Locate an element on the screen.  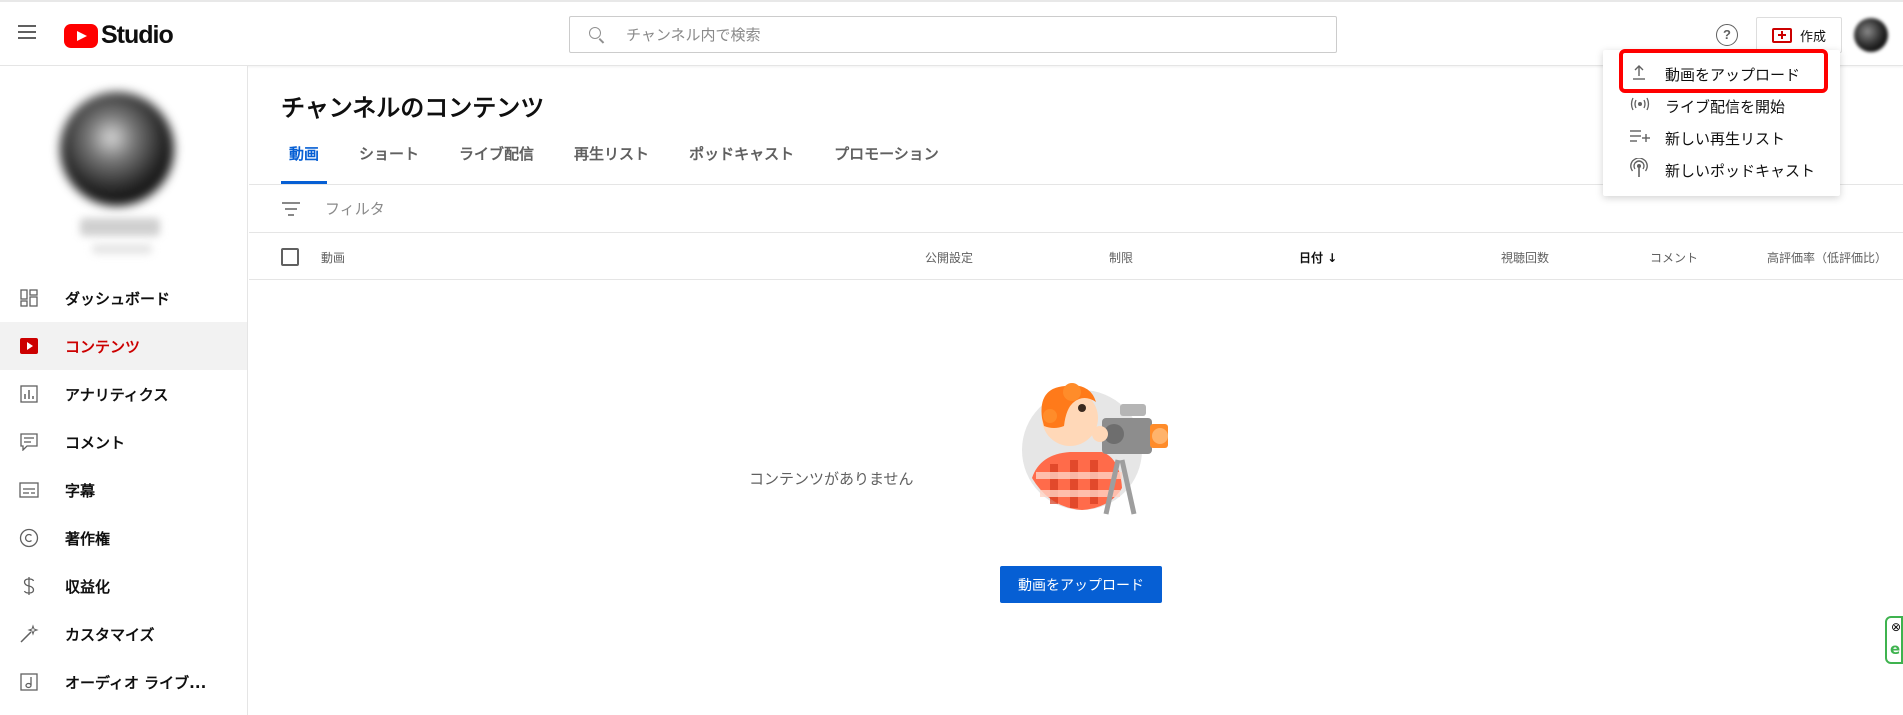
column-date: 日付 ↓ is located at coordinates (1318, 257).